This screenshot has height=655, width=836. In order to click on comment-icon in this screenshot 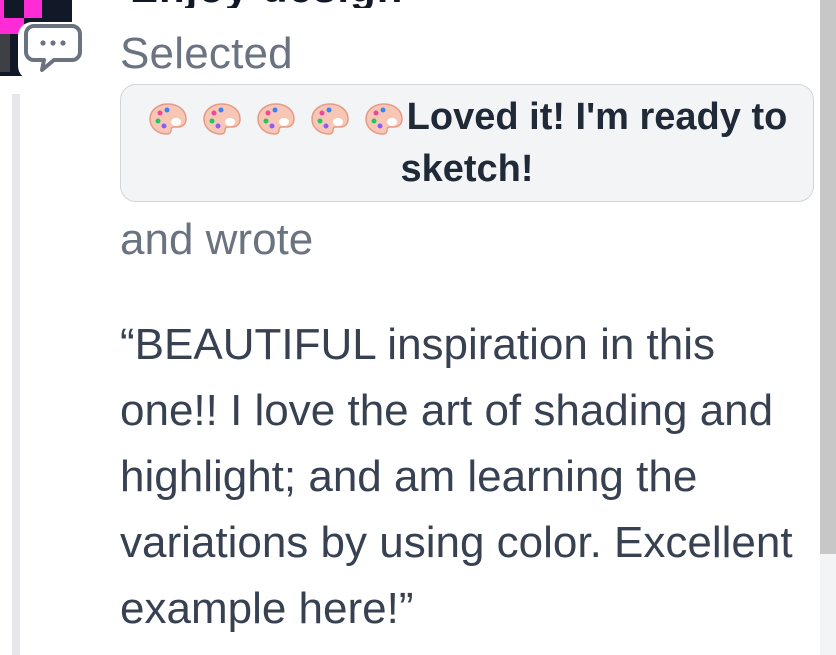, I will do `click(53, 48)`.